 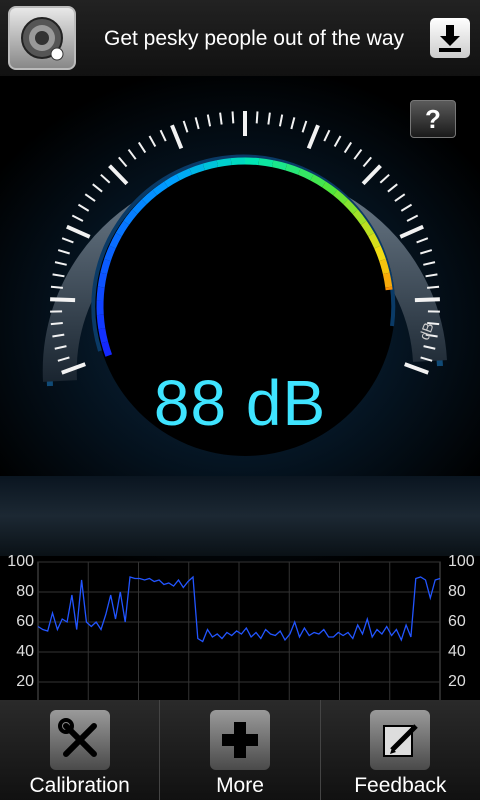 What do you see at coordinates (433, 119) in the screenshot?
I see `help-button: ?` at bounding box center [433, 119].